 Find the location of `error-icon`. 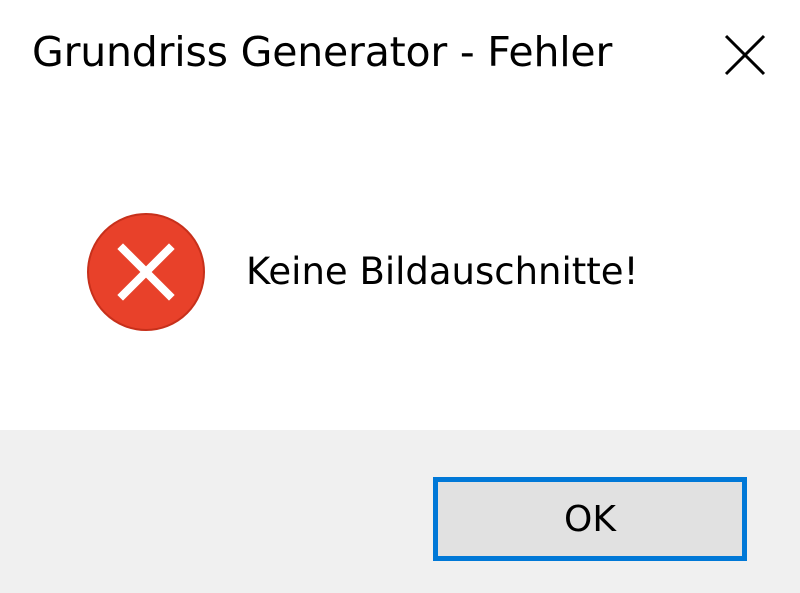

error-icon is located at coordinates (146, 272).